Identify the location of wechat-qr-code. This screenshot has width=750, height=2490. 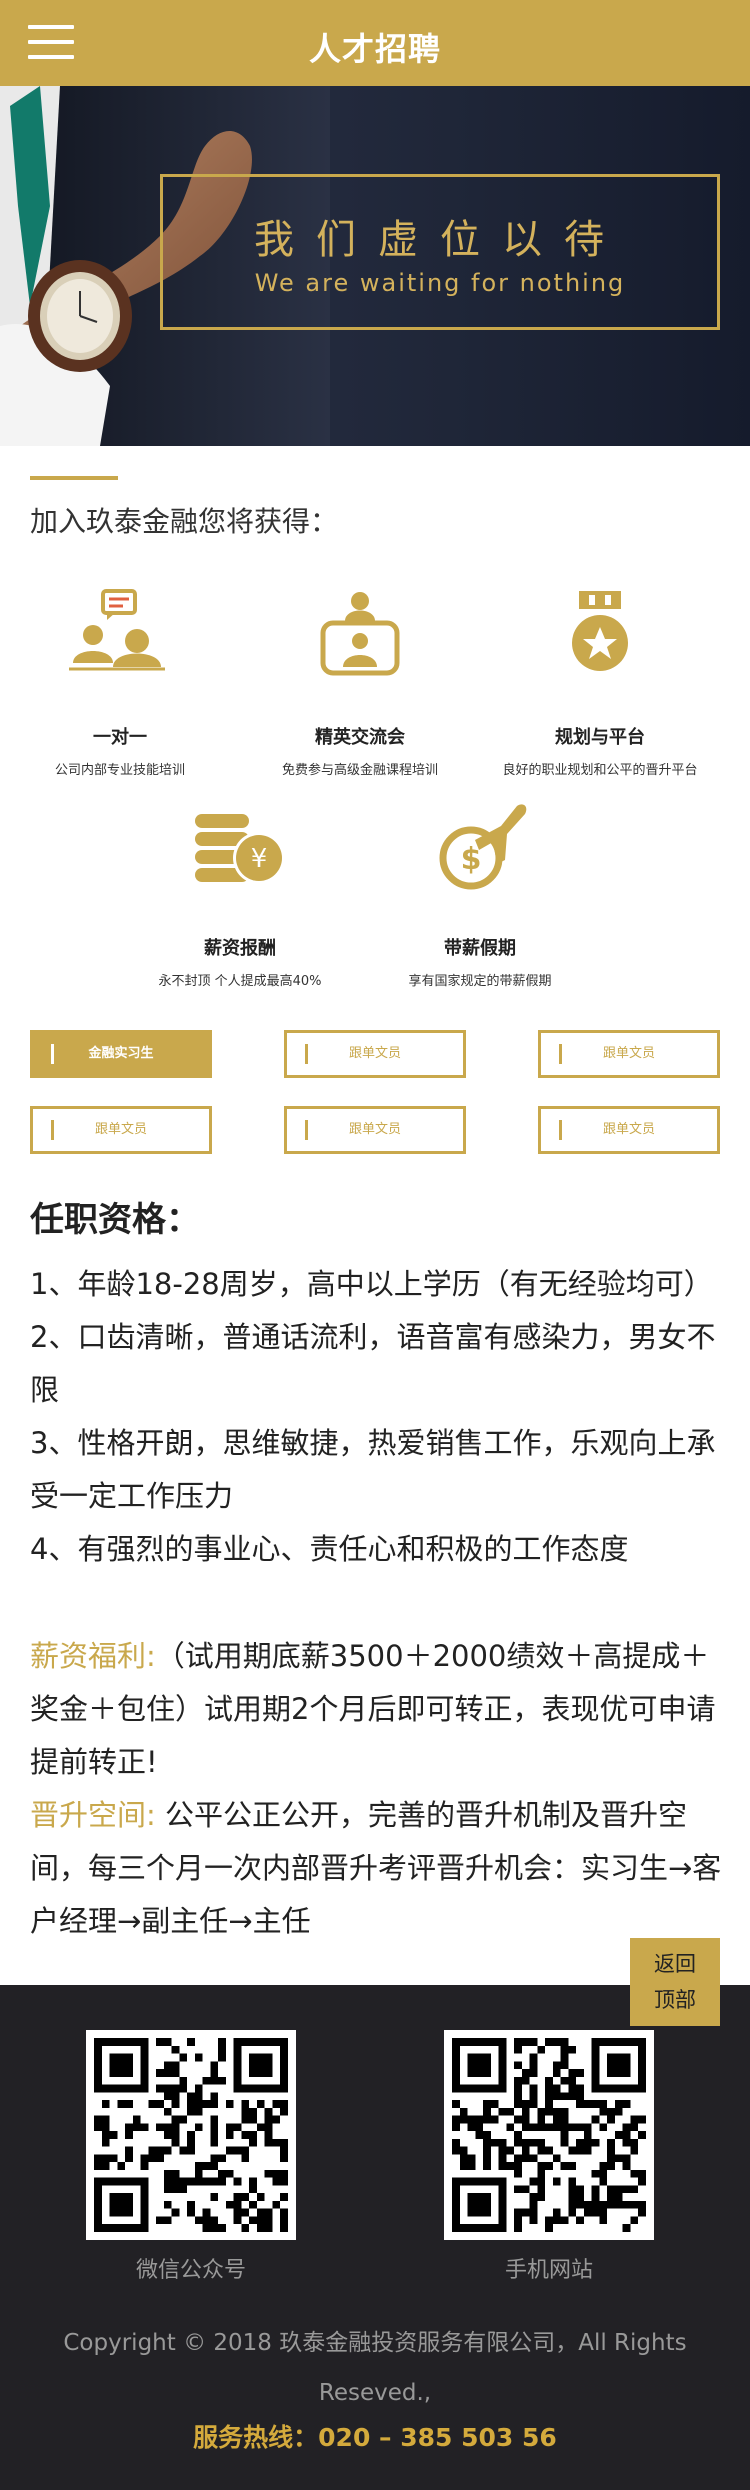
(191, 2135).